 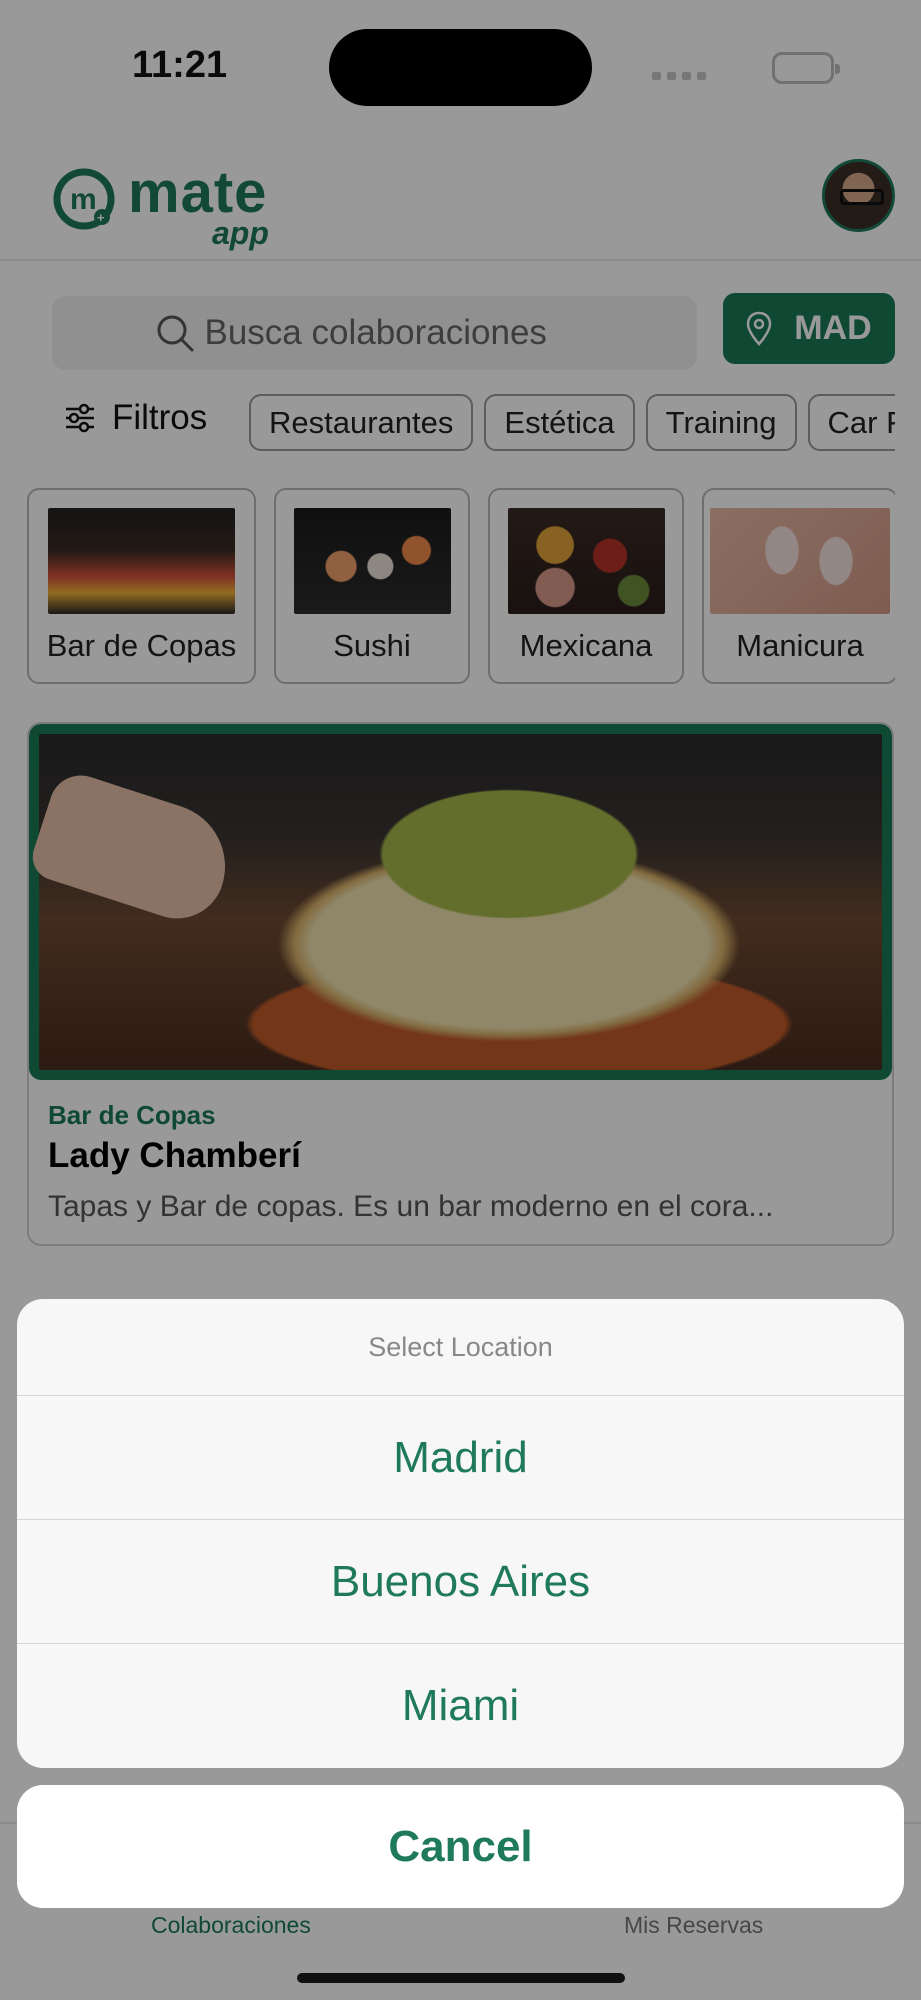 What do you see at coordinates (460, 1706) in the screenshot?
I see `option-miami: Miami` at bounding box center [460, 1706].